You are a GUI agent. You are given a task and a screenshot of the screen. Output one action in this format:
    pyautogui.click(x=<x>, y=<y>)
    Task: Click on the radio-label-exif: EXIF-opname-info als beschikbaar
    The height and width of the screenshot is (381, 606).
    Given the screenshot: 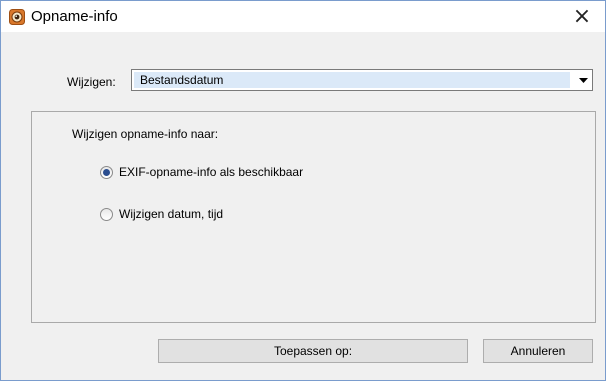 What is the action you would take?
    pyautogui.click(x=211, y=172)
    